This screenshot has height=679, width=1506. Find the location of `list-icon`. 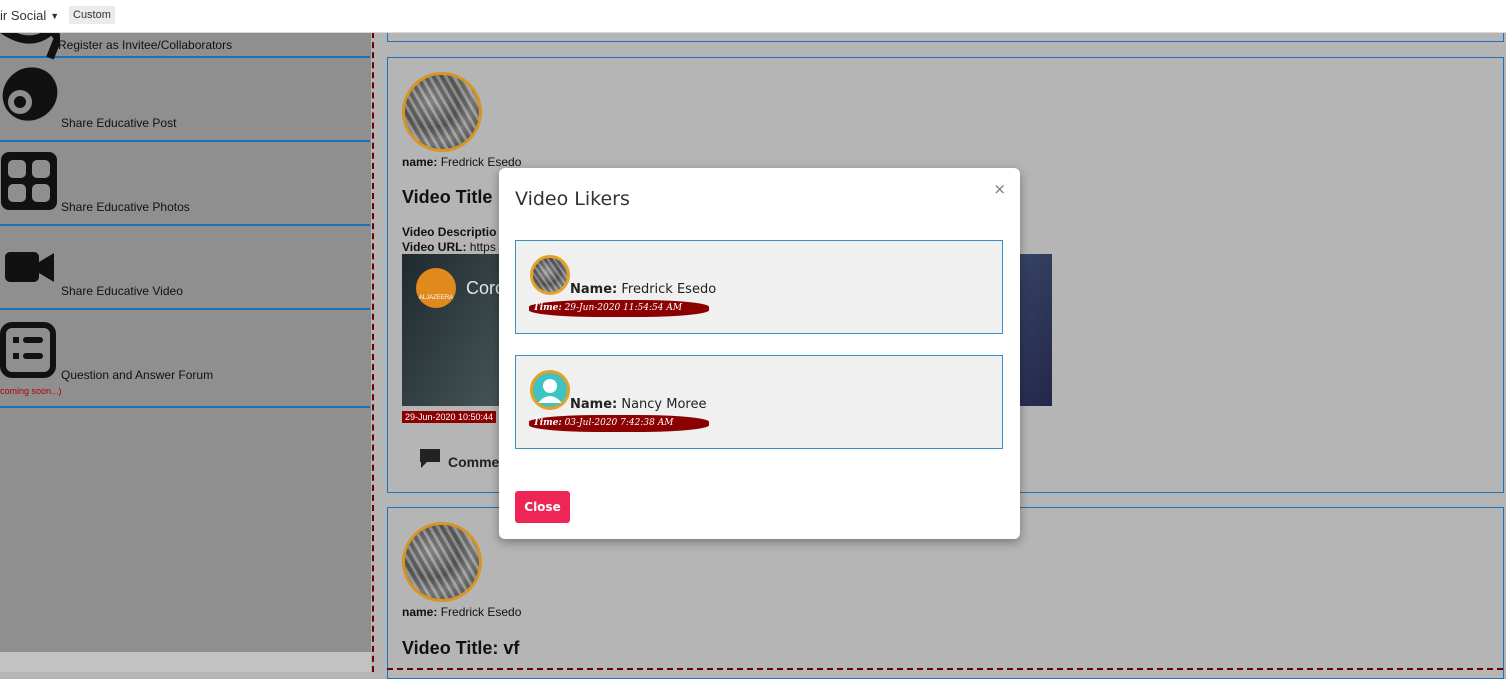

list-icon is located at coordinates (28, 350).